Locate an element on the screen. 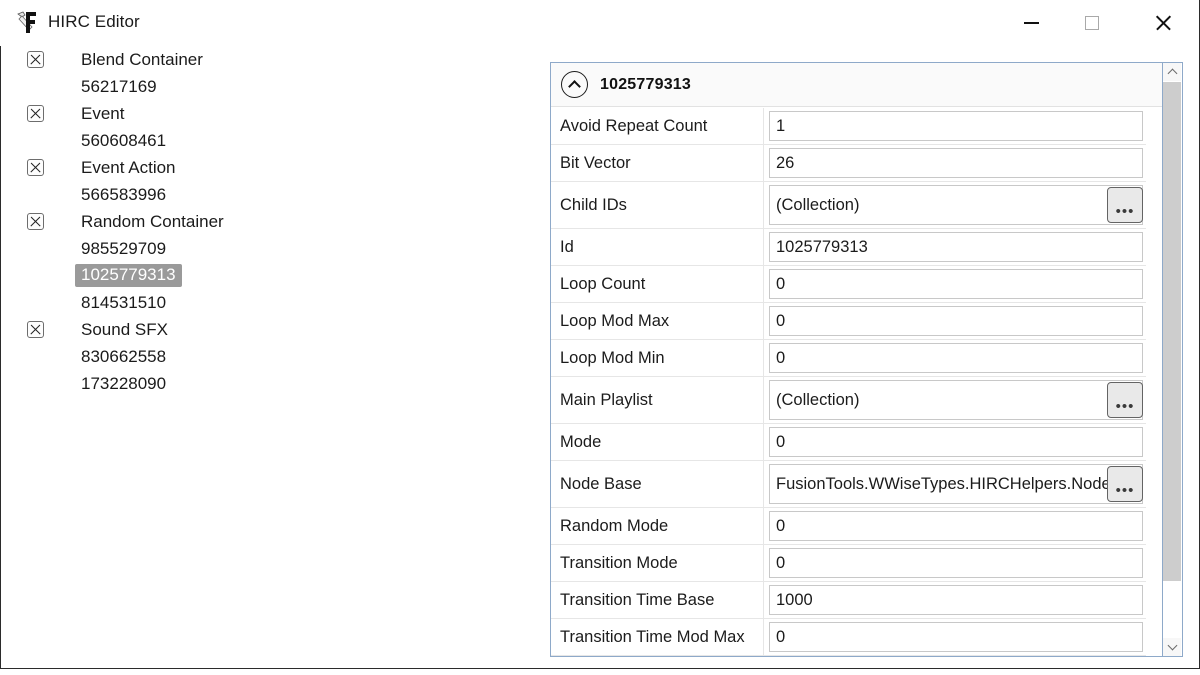 This screenshot has height=675, width=1200. tree-leaf-row: 56217169 is located at coordinates (275, 86).